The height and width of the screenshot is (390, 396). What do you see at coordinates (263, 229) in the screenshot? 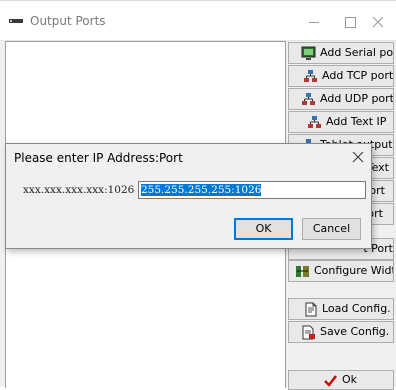
I see `dialog-ok-button: OK` at bounding box center [263, 229].